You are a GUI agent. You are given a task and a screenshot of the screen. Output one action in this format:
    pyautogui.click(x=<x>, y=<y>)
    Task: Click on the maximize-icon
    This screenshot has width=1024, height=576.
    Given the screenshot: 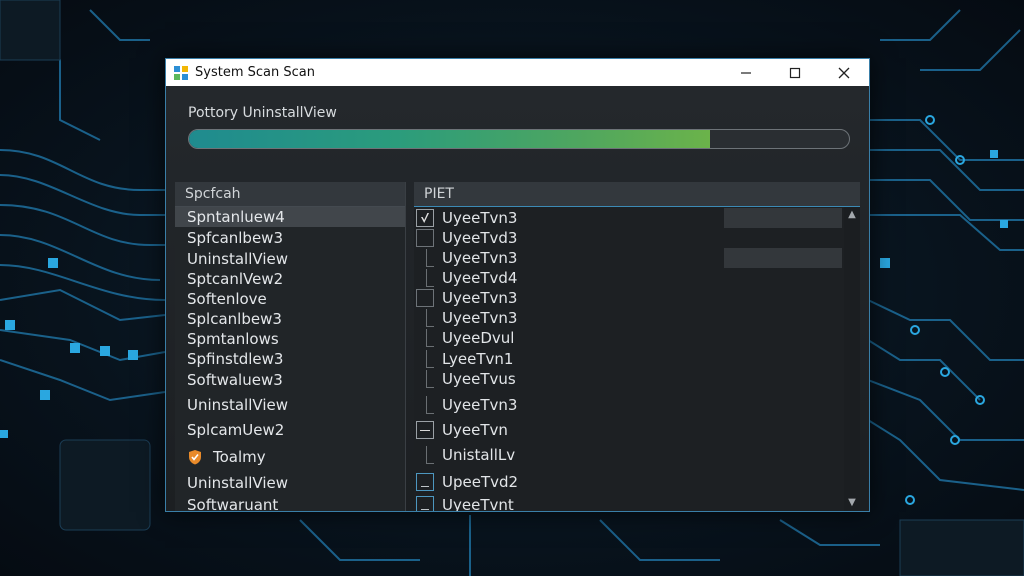 What is the action you would take?
    pyautogui.click(x=795, y=72)
    